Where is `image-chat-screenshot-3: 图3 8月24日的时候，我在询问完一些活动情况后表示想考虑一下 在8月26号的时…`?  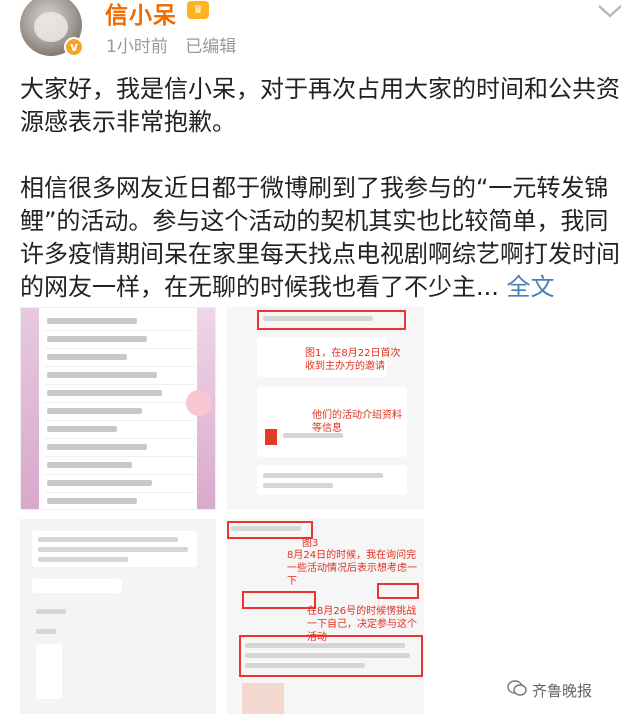
image-chat-screenshot-3: 图3 8月24日的时候，我在询问完一些活动情况后表示想考虑一下 在8月26号的时… is located at coordinates (325, 616).